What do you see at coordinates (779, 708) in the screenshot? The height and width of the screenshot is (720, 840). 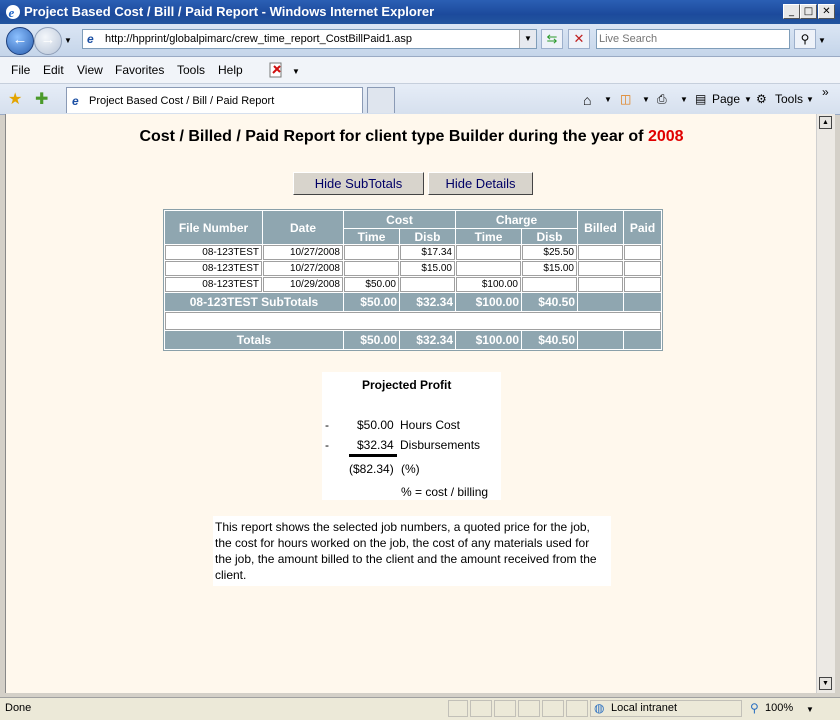 I see `zoom-level: 100%` at bounding box center [779, 708].